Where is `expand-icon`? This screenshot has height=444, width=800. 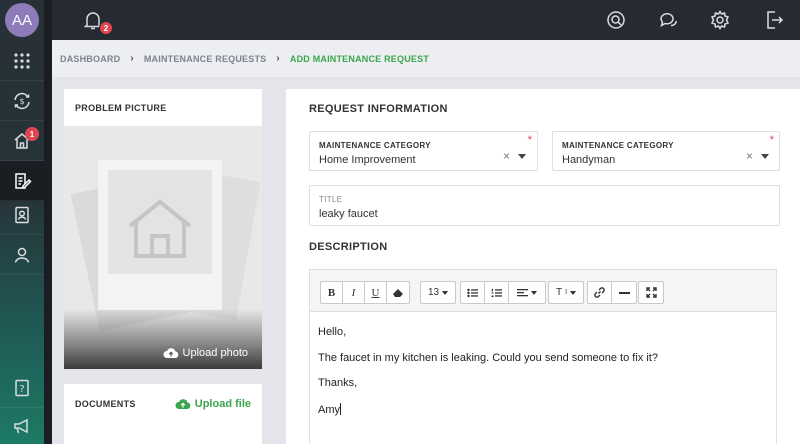 expand-icon is located at coordinates (651, 292).